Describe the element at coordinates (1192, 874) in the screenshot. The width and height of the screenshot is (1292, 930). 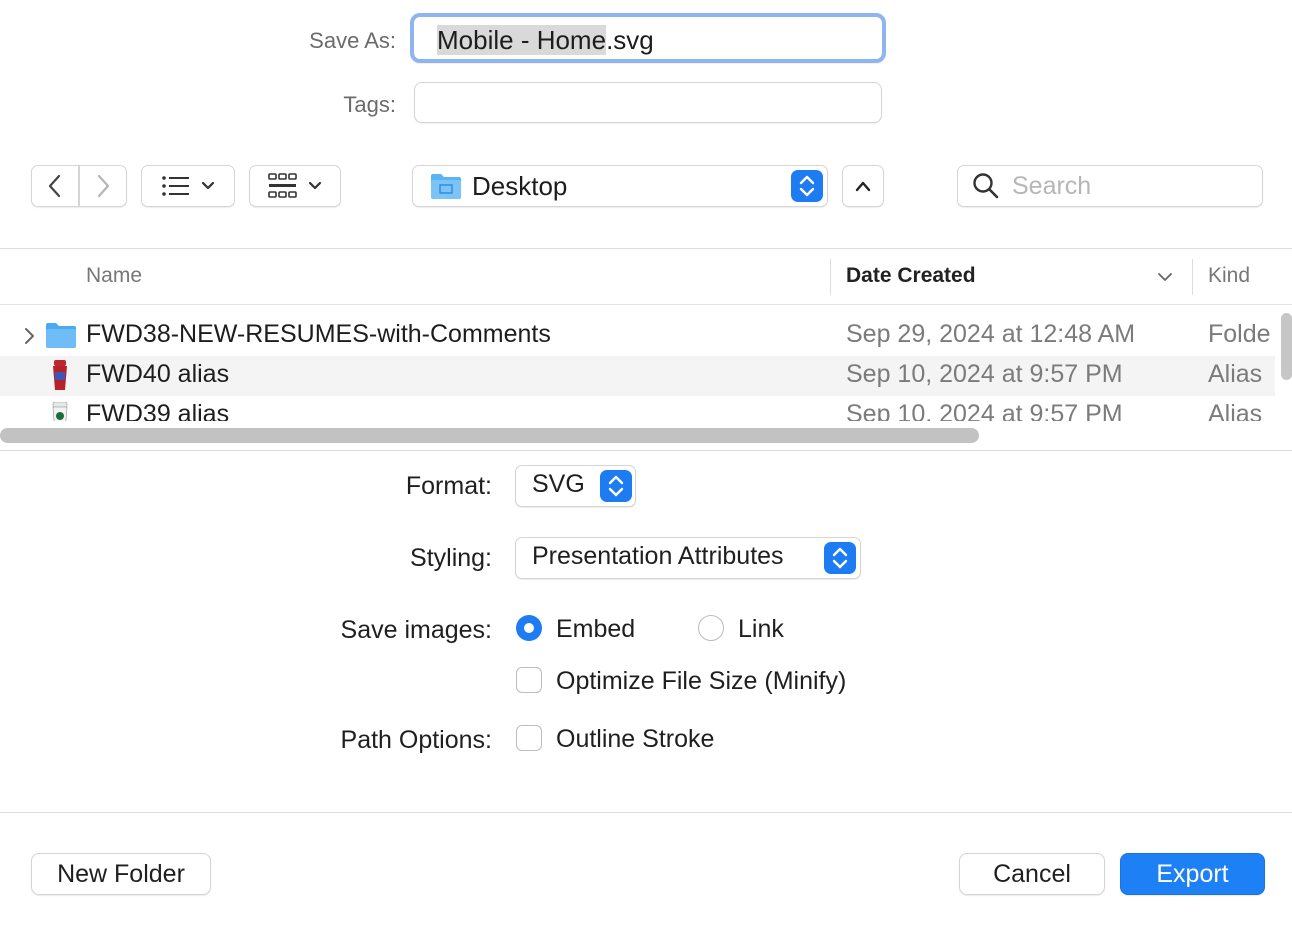
I see `export-button: Export` at that location.